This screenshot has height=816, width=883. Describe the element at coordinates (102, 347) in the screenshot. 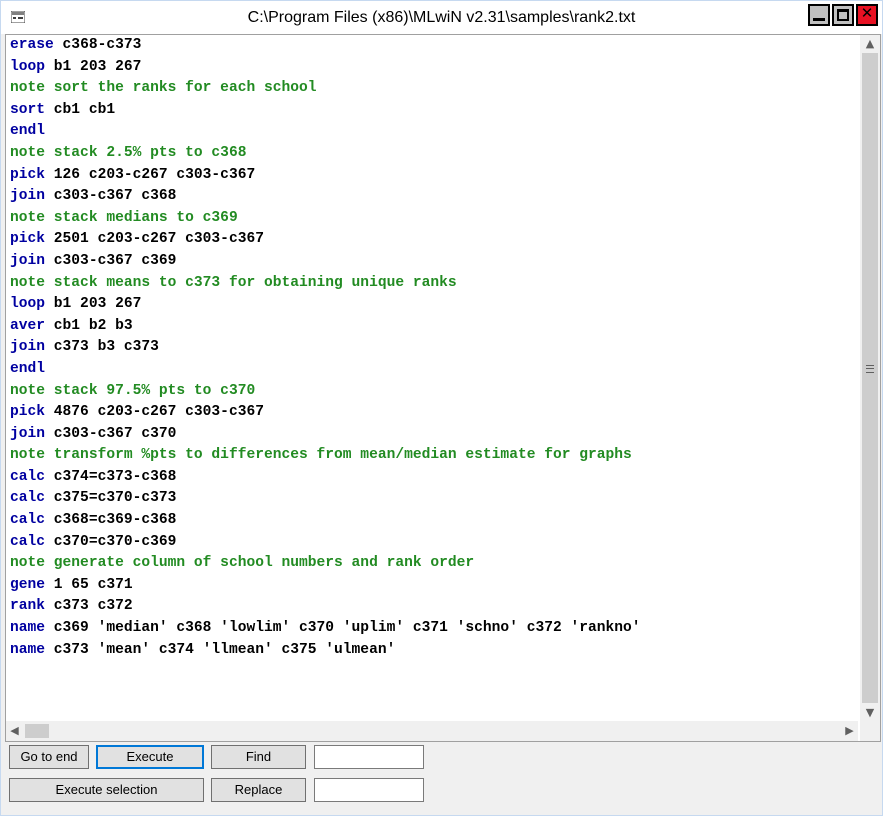

I see `command-arguments: c373 b3 c373` at that location.